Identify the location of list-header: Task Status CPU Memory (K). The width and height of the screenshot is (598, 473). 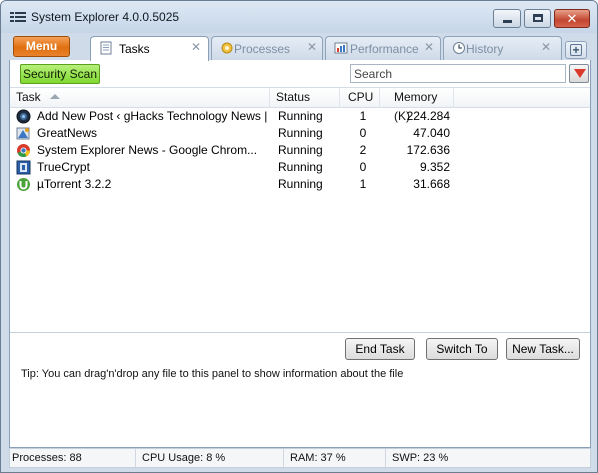
(300, 105).